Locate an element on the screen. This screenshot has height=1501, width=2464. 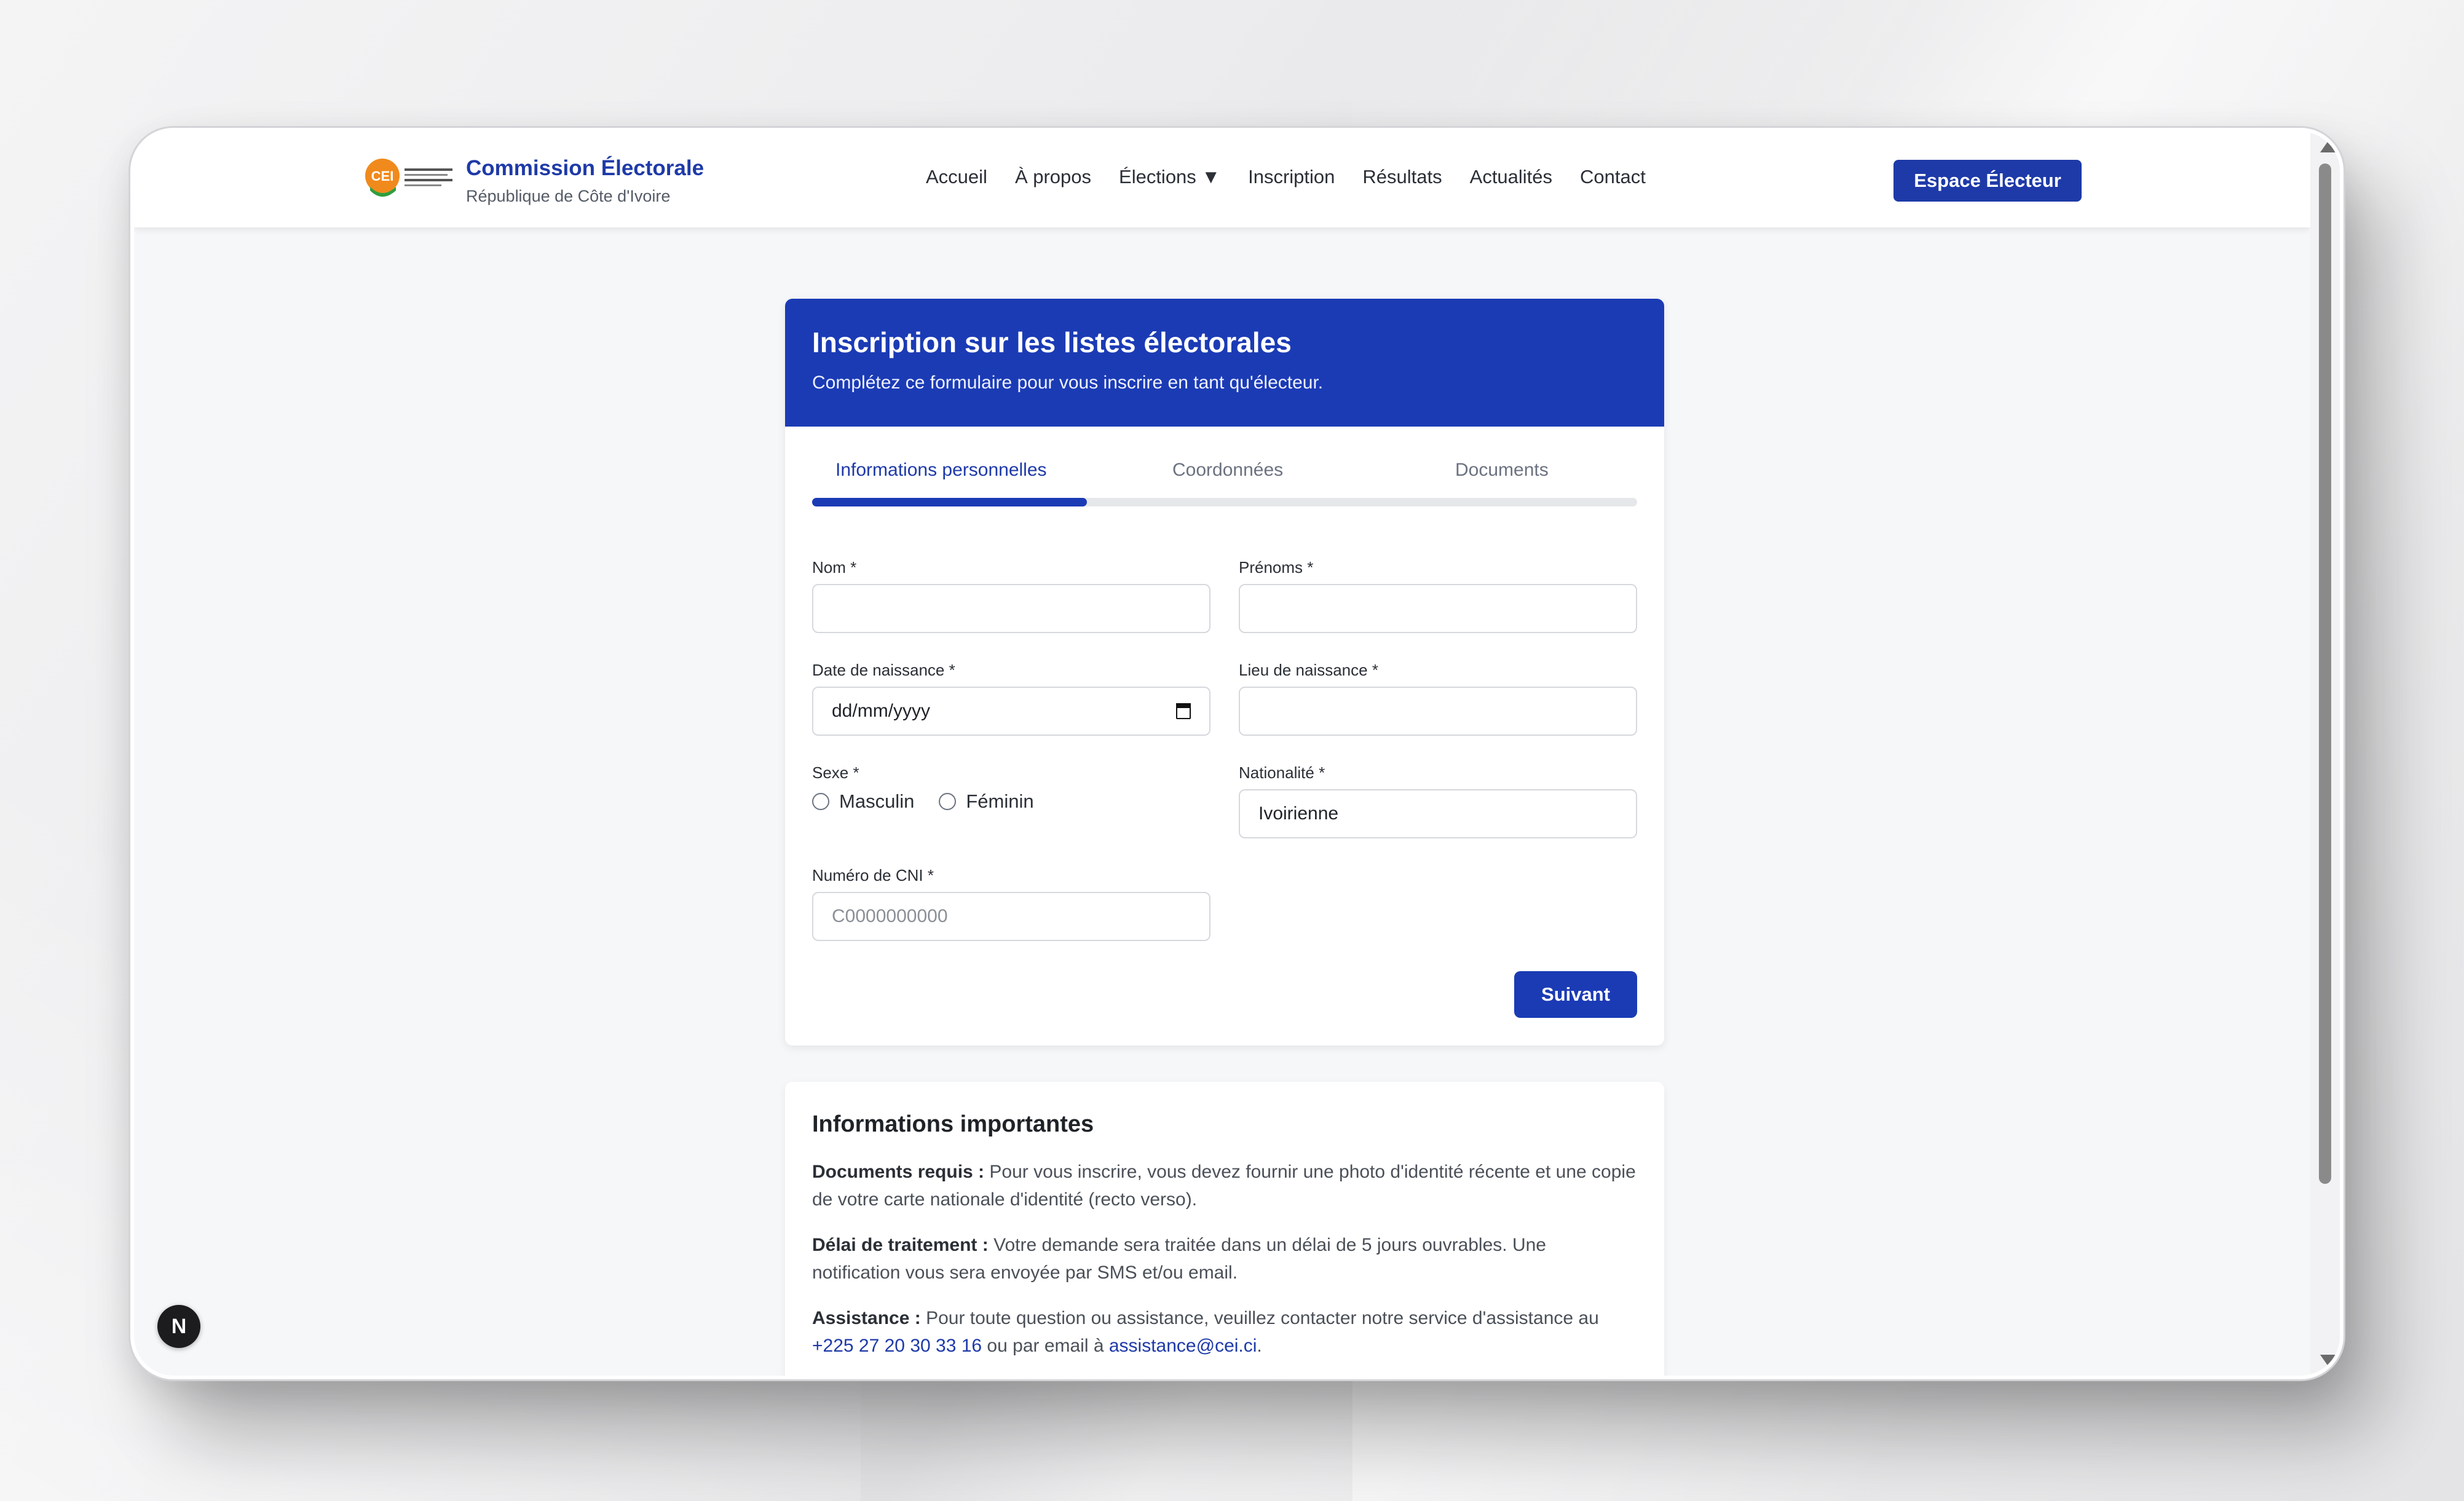
step-progress-fill is located at coordinates (950, 502).